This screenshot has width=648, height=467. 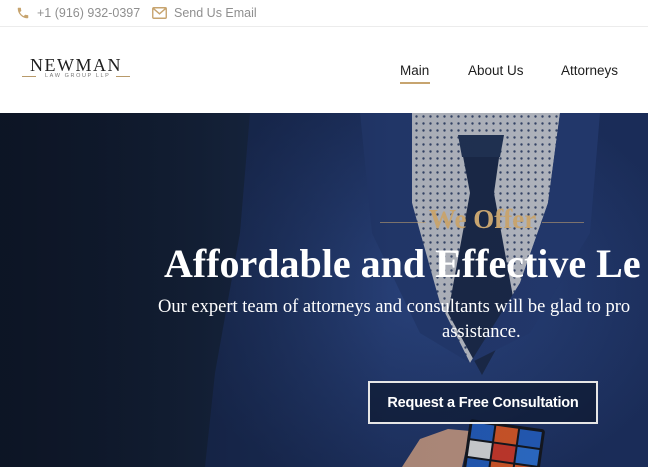 I want to click on phone-number: +1 (916) 932-0397, so click(x=89, y=13).